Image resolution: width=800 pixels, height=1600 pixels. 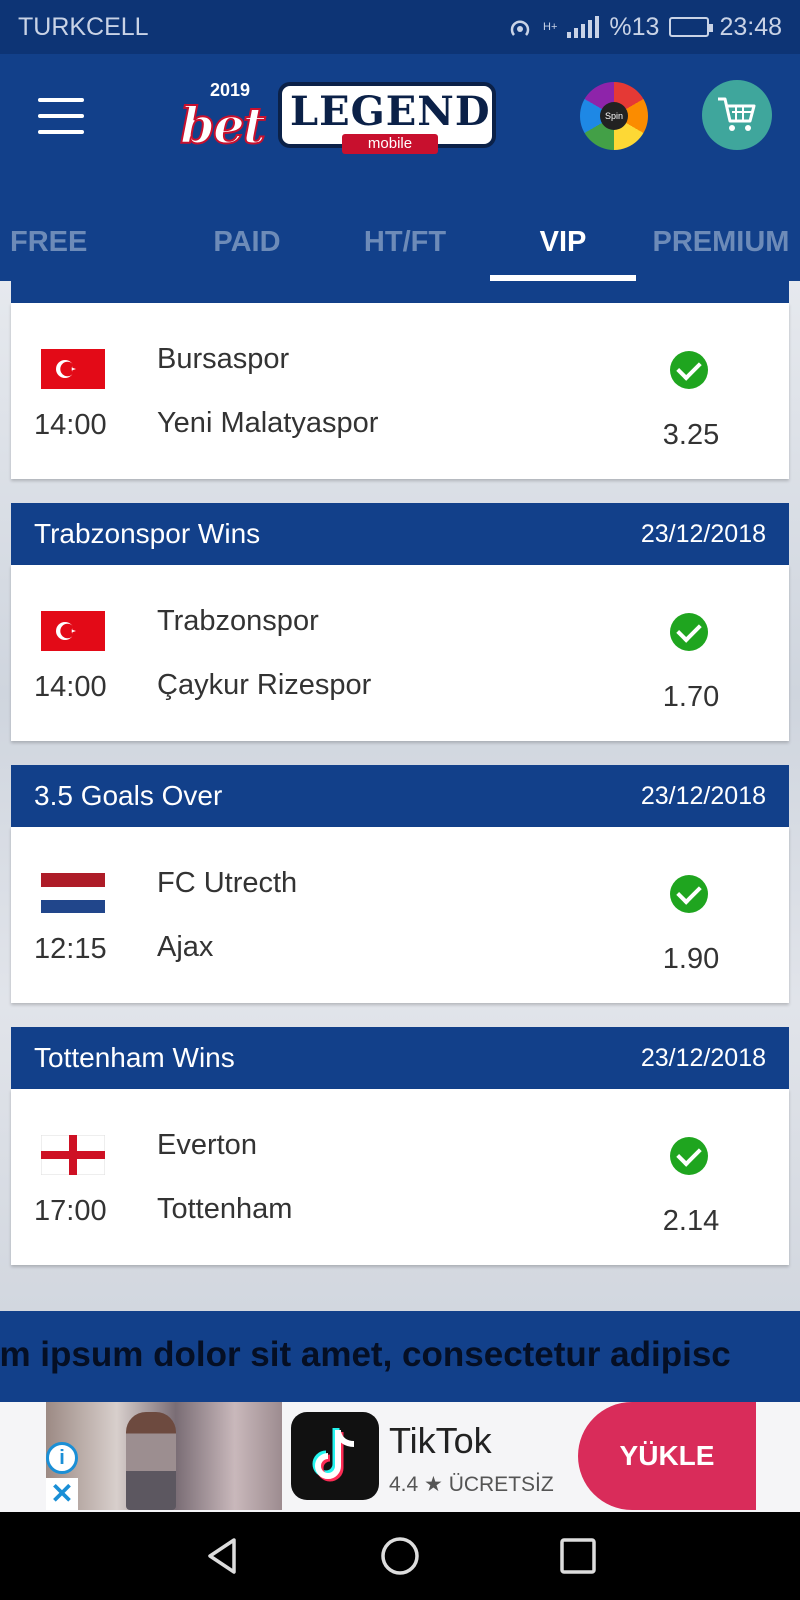 What do you see at coordinates (400, 391) in the screenshot?
I see `tip-card-body: 14:00 Bursaspor Yeni Malatyaspor 3.25` at bounding box center [400, 391].